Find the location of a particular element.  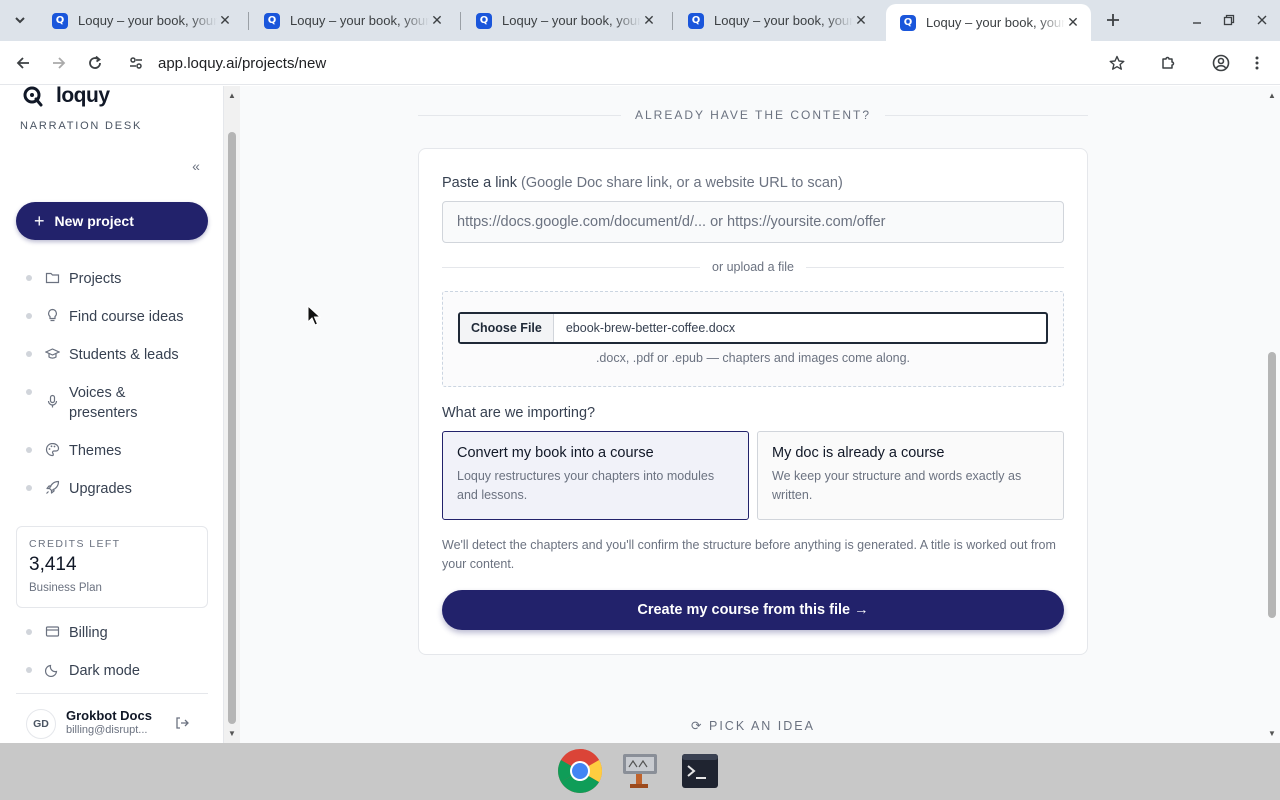

new-project-button: + New project is located at coordinates (112, 221).